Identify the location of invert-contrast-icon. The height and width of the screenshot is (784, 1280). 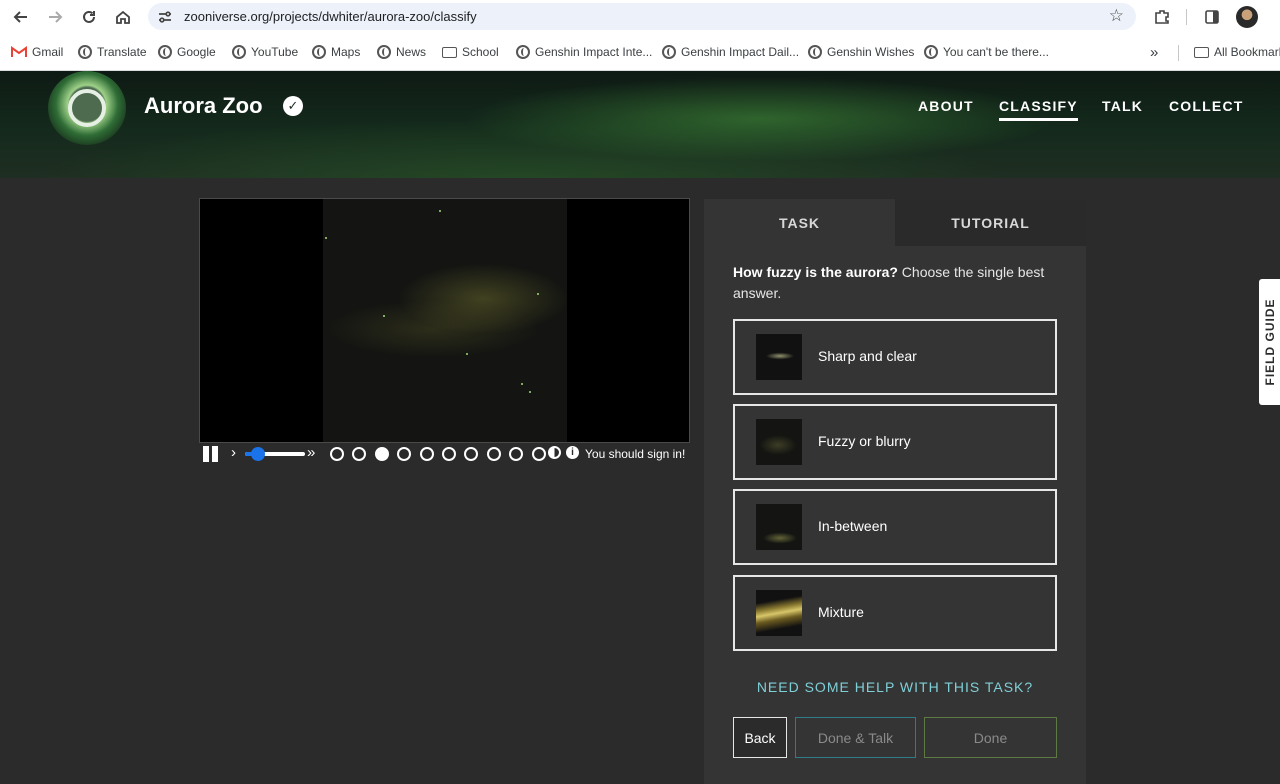
(554, 452).